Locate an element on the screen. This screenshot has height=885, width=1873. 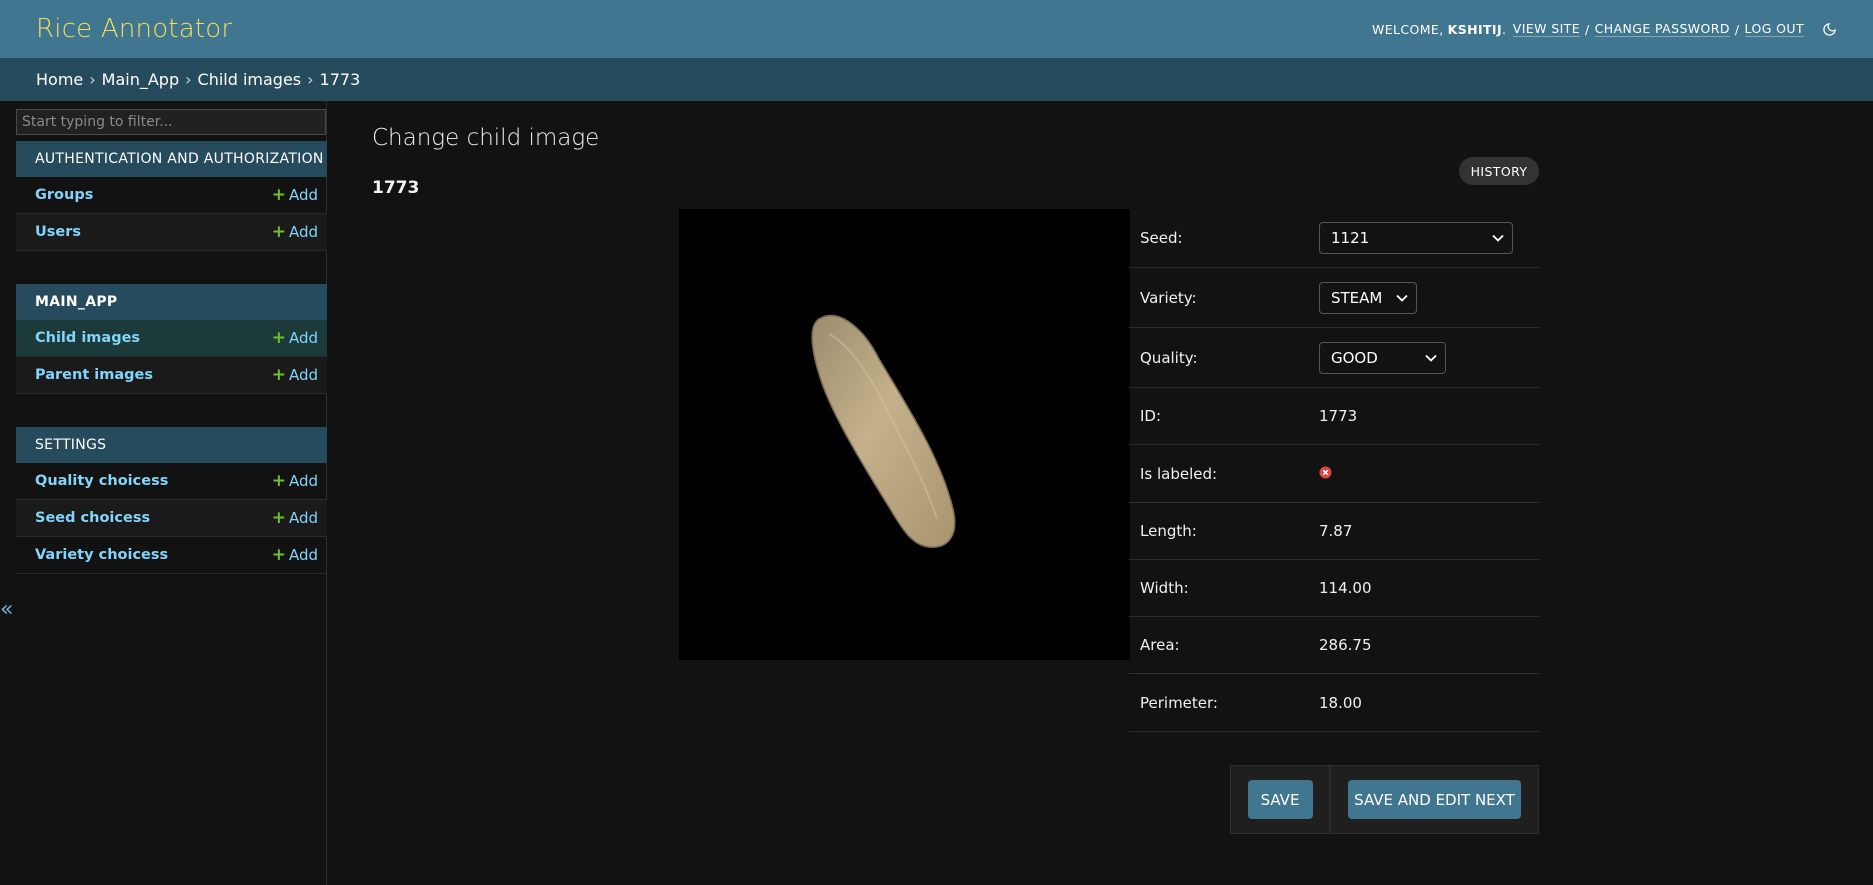
welcome-text: WELCOME, is located at coordinates (1407, 29).